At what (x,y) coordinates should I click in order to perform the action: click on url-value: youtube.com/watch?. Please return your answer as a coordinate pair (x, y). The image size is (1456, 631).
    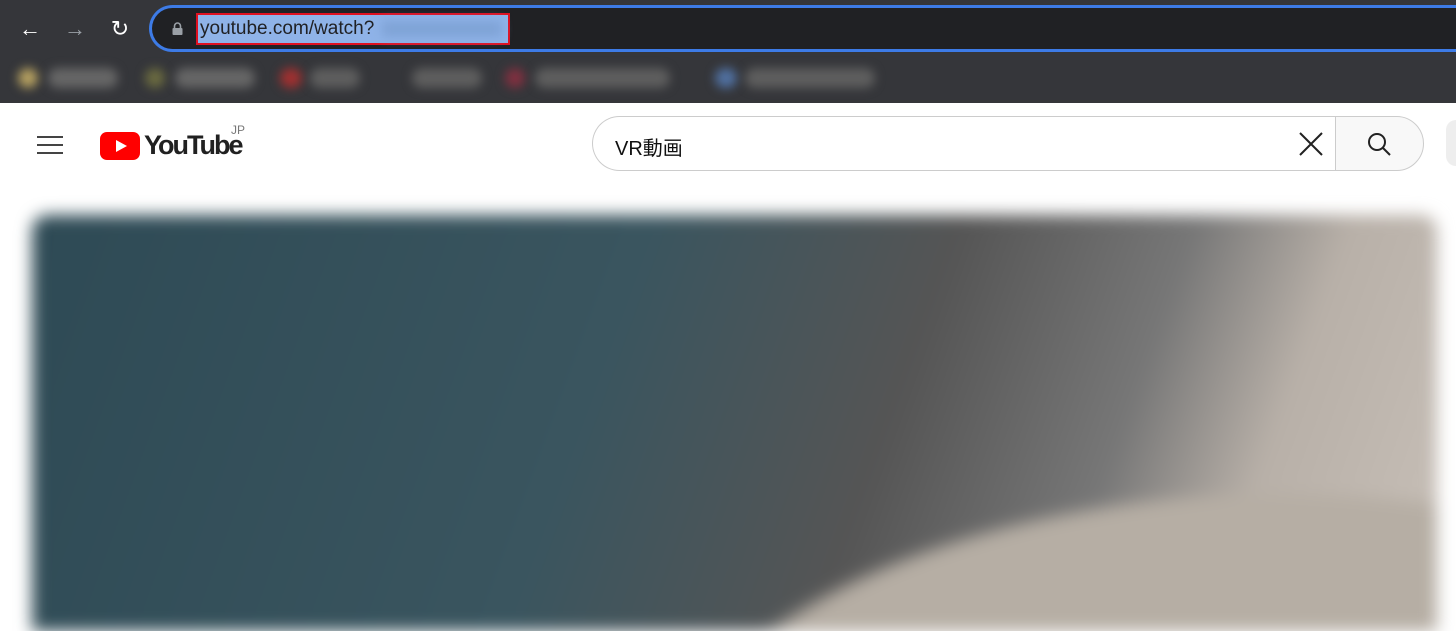
    Looking at the image, I should click on (287, 28).